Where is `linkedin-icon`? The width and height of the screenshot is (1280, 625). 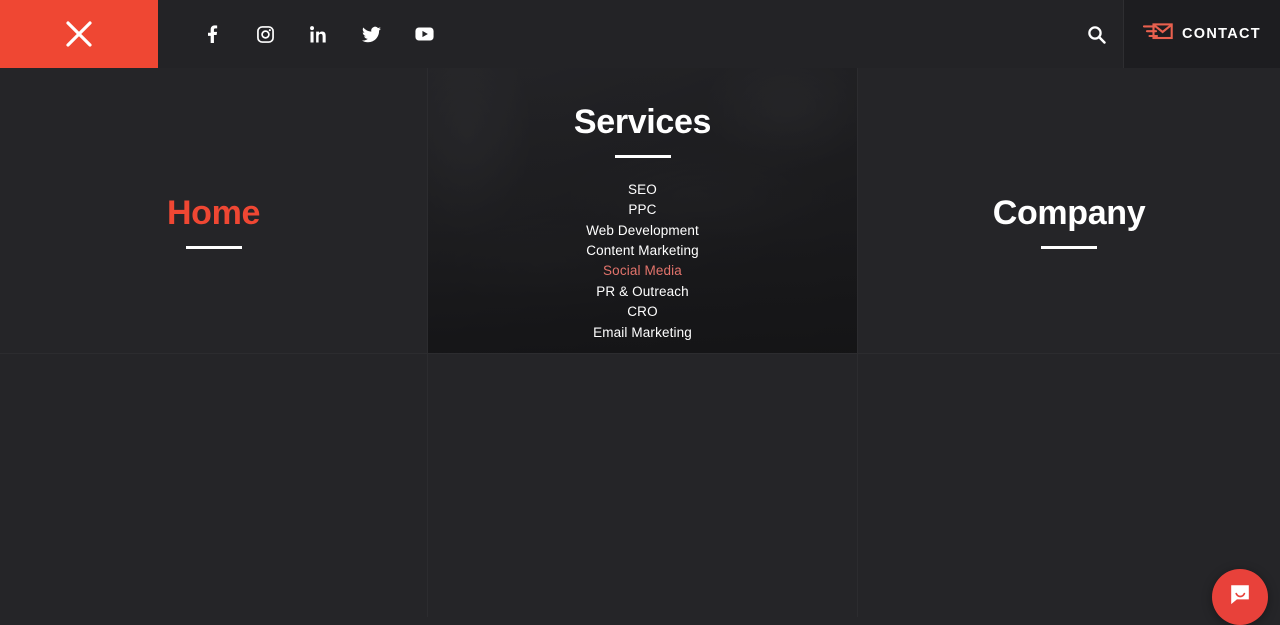 linkedin-icon is located at coordinates (318, 34).